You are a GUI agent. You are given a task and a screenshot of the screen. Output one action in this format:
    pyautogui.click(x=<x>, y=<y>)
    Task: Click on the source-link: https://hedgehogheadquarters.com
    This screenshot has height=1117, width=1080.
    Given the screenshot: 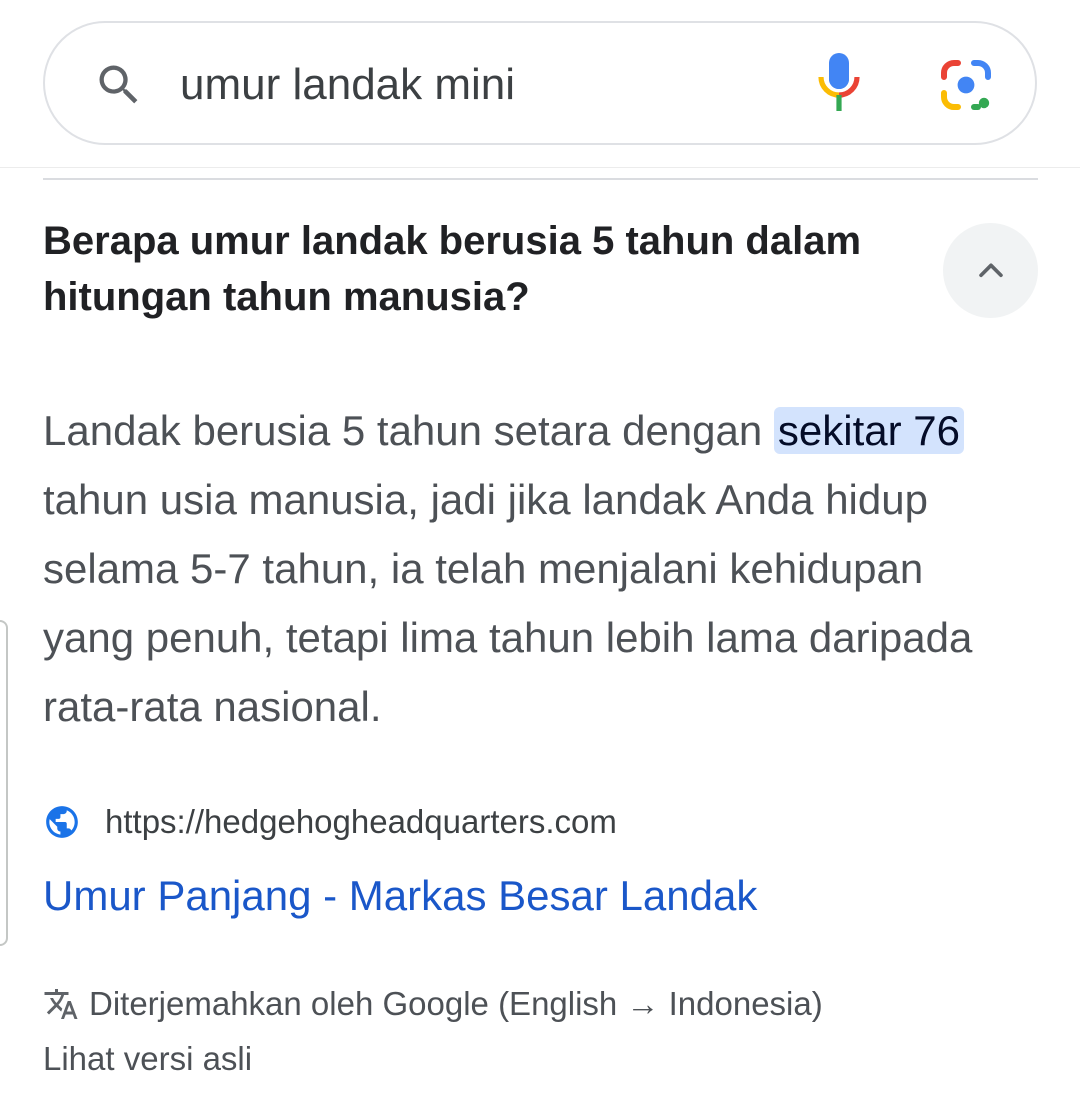 What is the action you would take?
    pyautogui.click(x=330, y=822)
    